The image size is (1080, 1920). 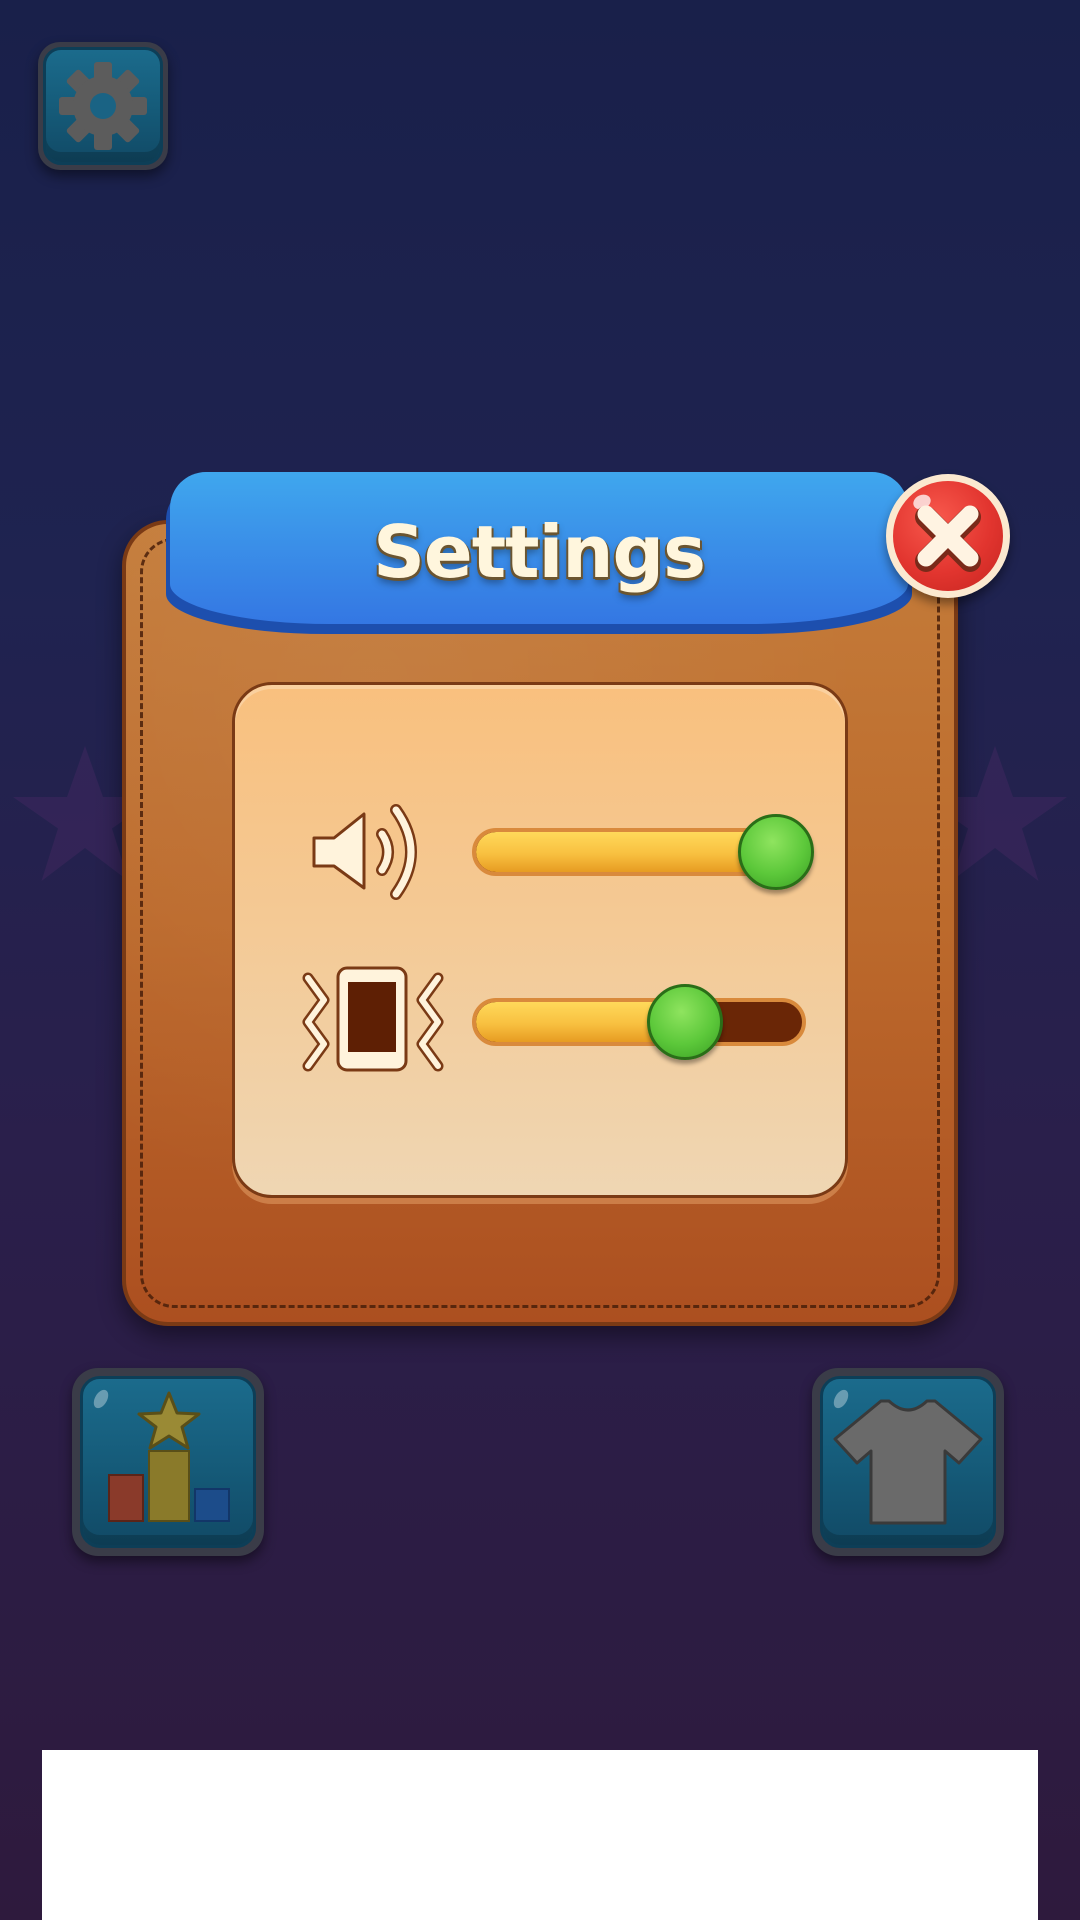 What do you see at coordinates (169, 1456) in the screenshot?
I see `podium-star-icon` at bounding box center [169, 1456].